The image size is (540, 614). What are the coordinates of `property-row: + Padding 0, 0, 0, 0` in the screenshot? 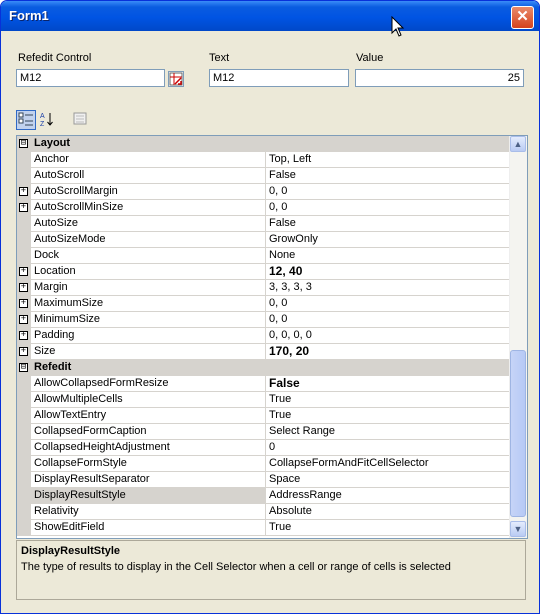 It's located at (263, 336).